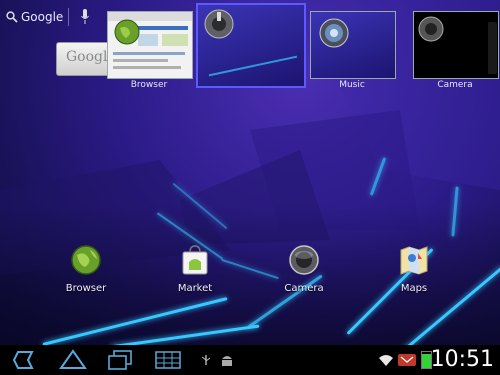  I want to click on recent-selected-thumbnail, so click(251, 45).